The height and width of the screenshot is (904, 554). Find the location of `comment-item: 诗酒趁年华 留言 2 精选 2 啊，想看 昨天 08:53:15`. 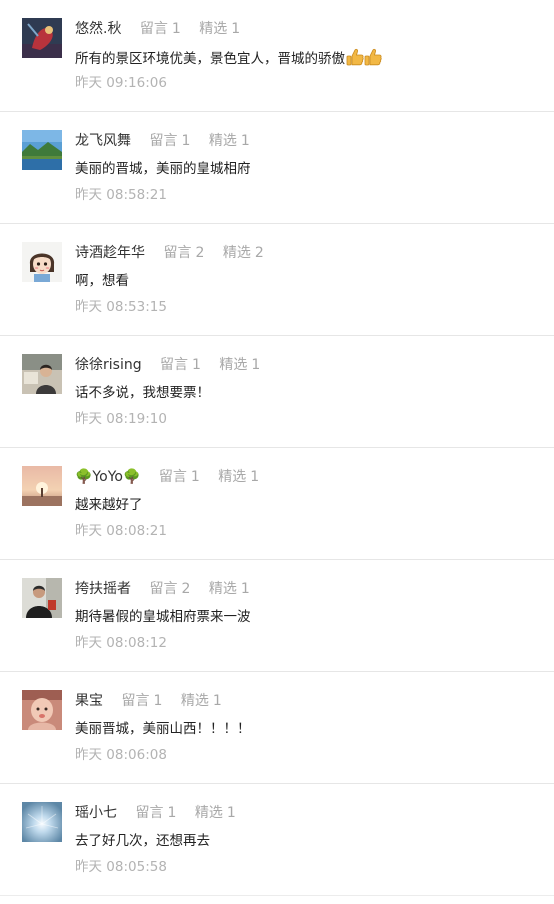

comment-item: 诗酒趁年华 留言 2 精选 2 啊，想看 昨天 08:53:15 is located at coordinates (277, 280).